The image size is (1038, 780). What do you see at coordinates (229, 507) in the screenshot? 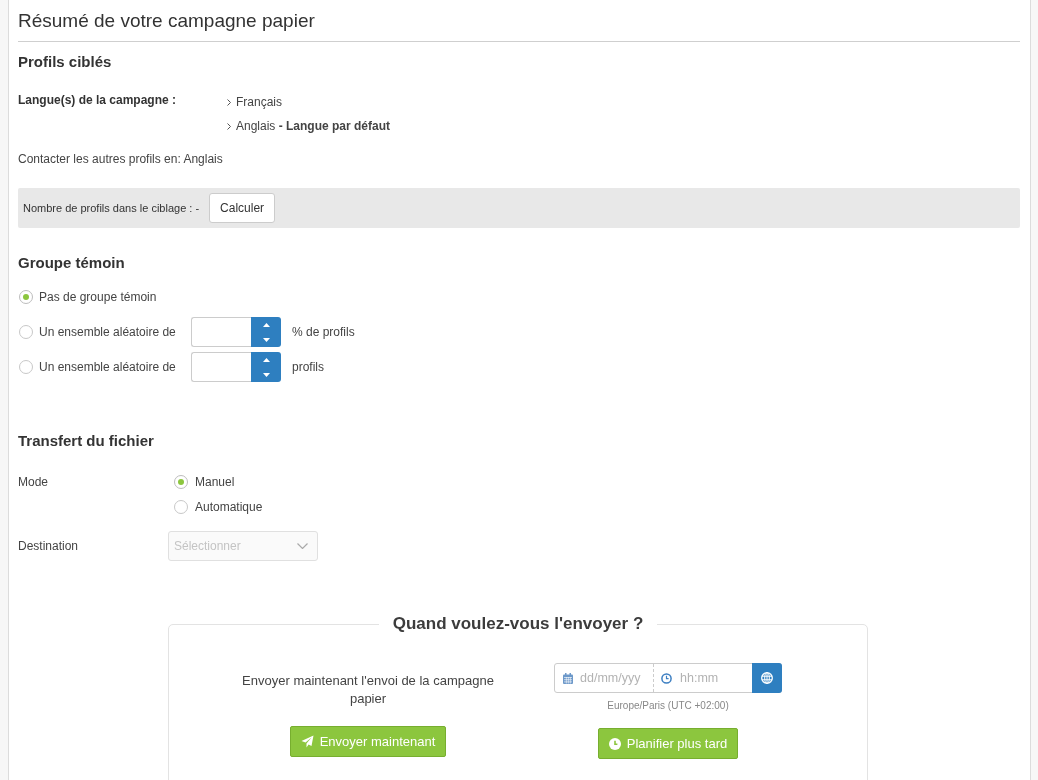
I see `radio-label: Automatique` at bounding box center [229, 507].